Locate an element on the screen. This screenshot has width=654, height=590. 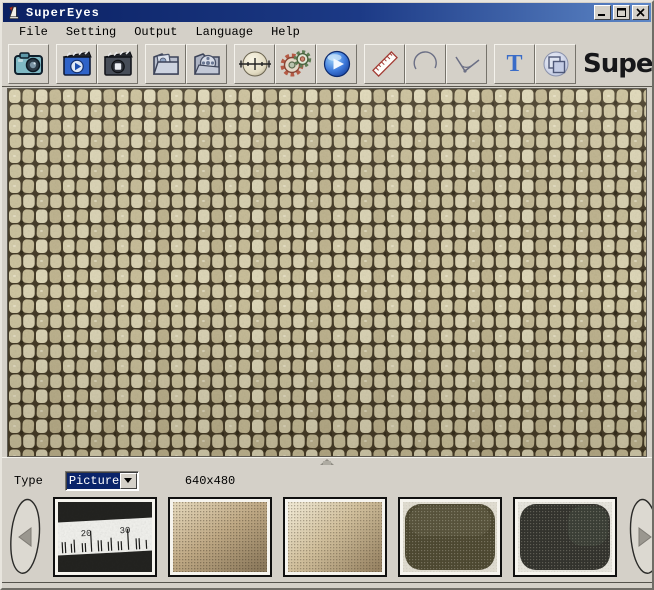
maximize-button is located at coordinates (621, 12).